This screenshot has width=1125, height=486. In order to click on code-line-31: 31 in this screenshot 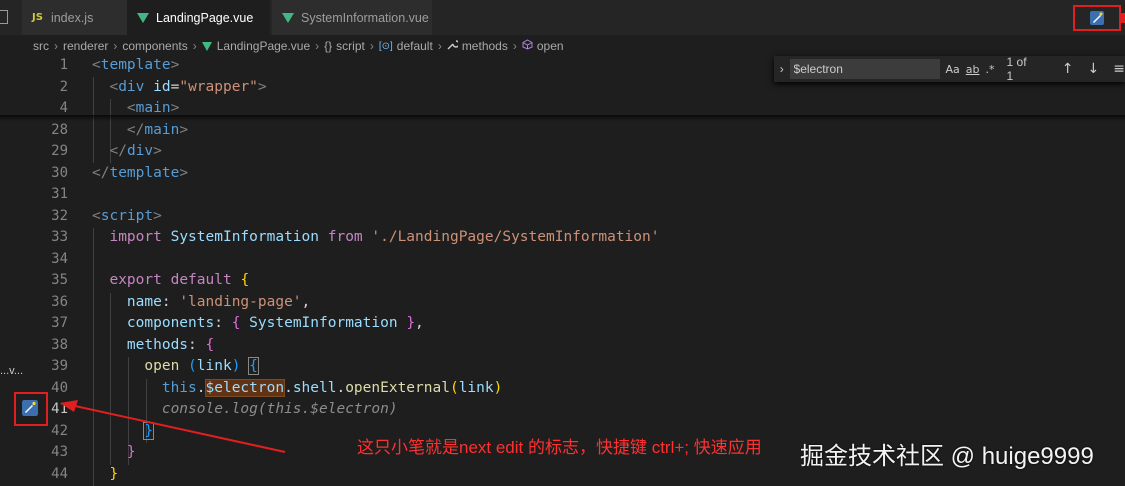, I will do `click(562, 195)`.